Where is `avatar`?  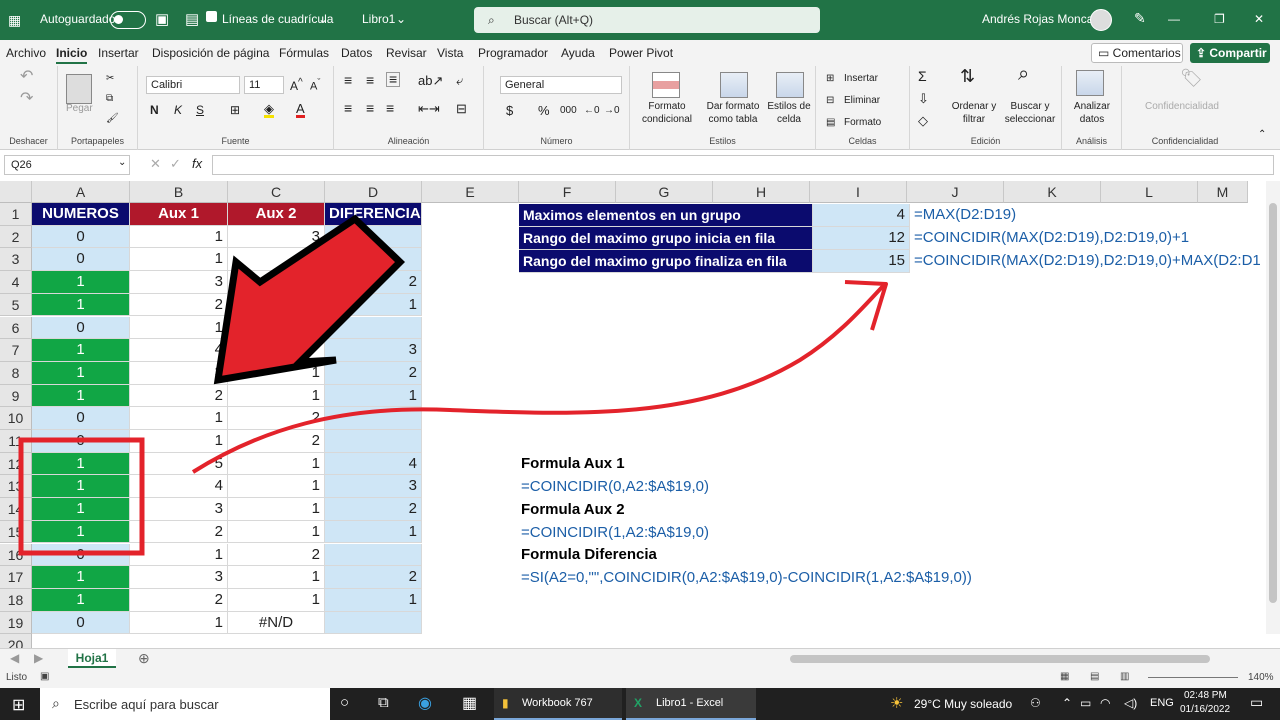
avatar is located at coordinates (1101, 20).